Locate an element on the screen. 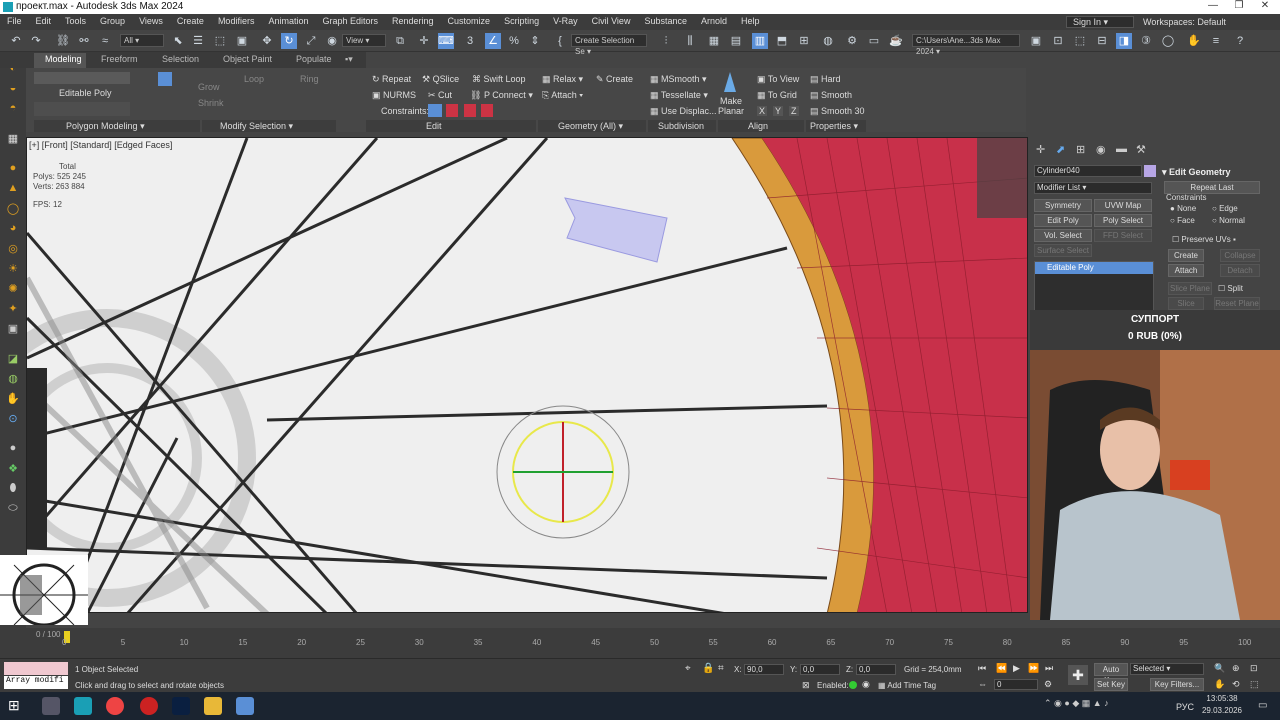 This screenshot has width=1280, height=720. tab-object-paint: Object Paint is located at coordinates (247, 59).